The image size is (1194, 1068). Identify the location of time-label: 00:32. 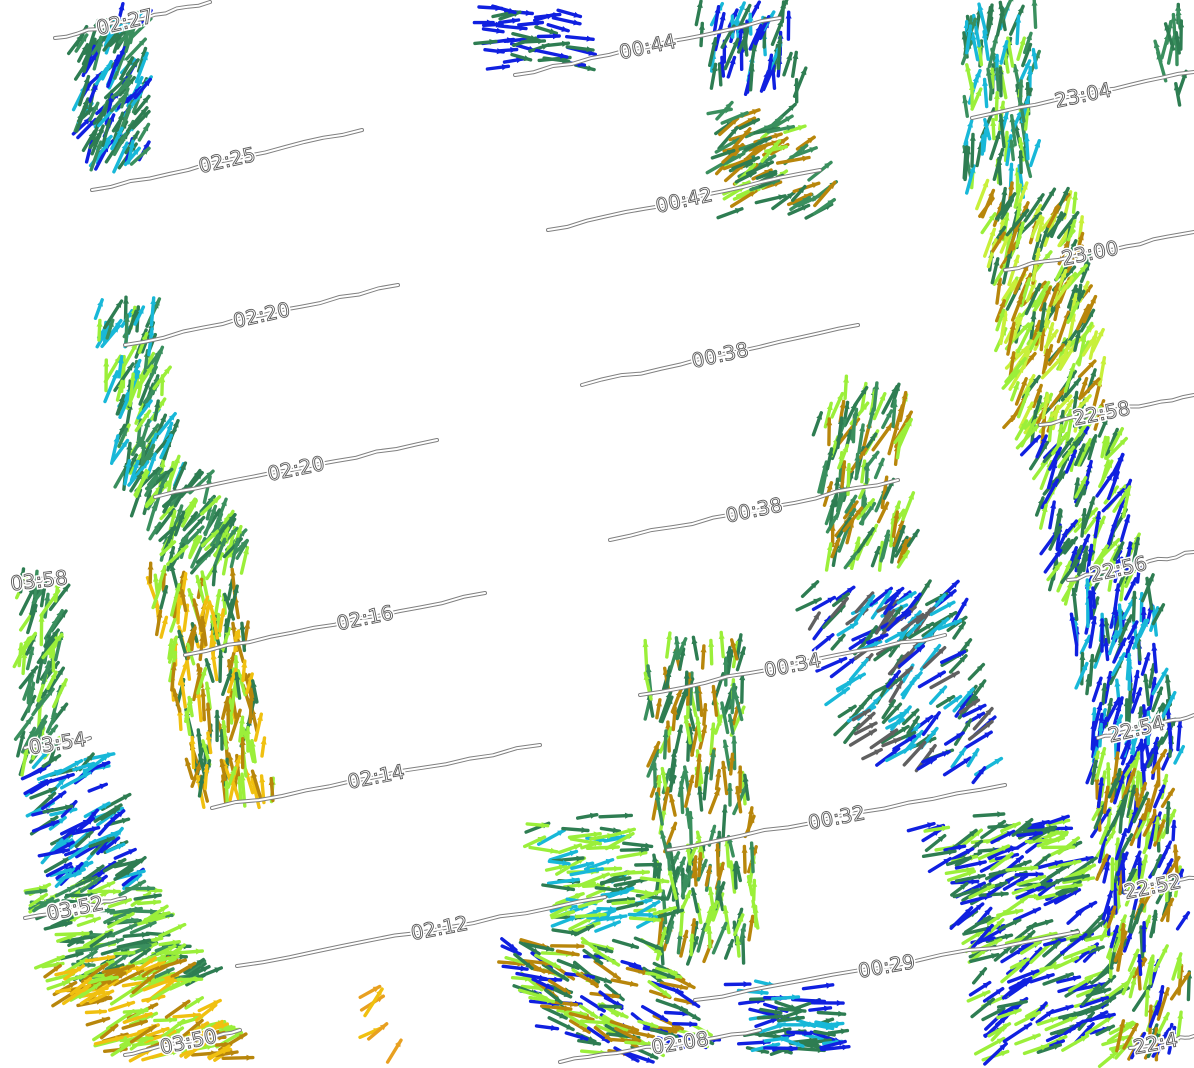
(836, 817).